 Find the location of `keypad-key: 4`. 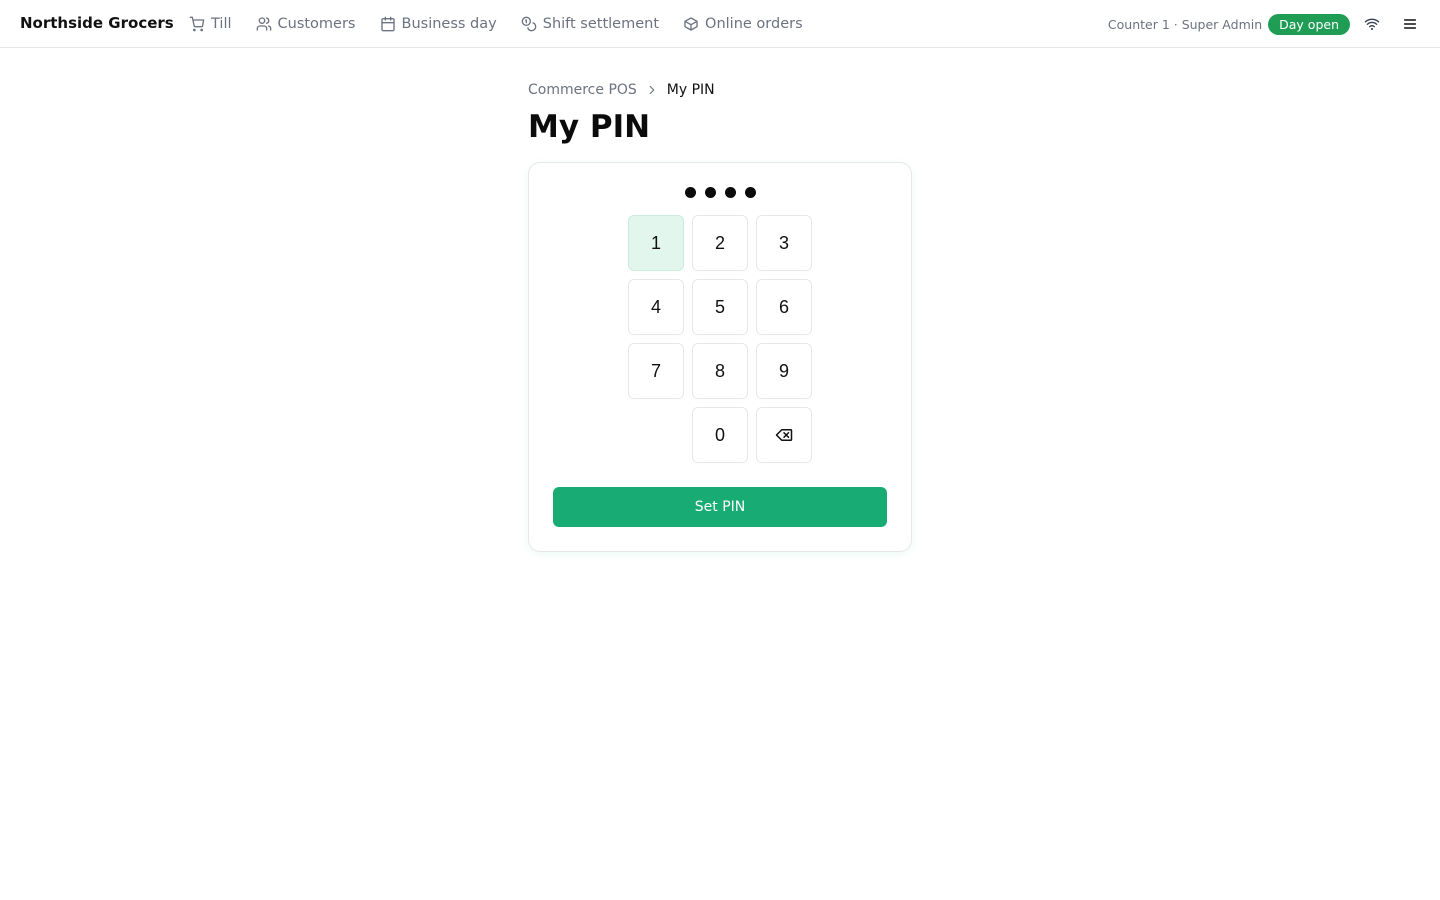

keypad-key: 4 is located at coordinates (656, 307).